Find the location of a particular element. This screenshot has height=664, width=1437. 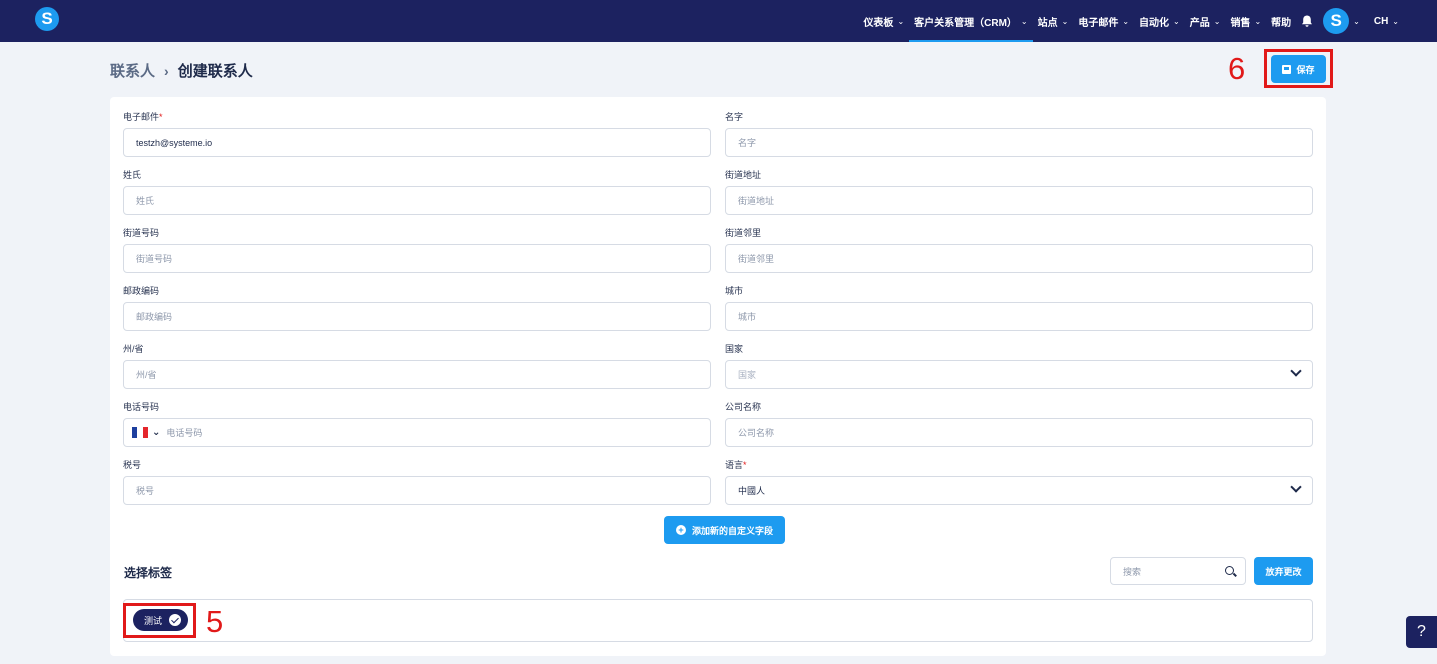

street-number-field: 街道号码 is located at coordinates (417, 258).